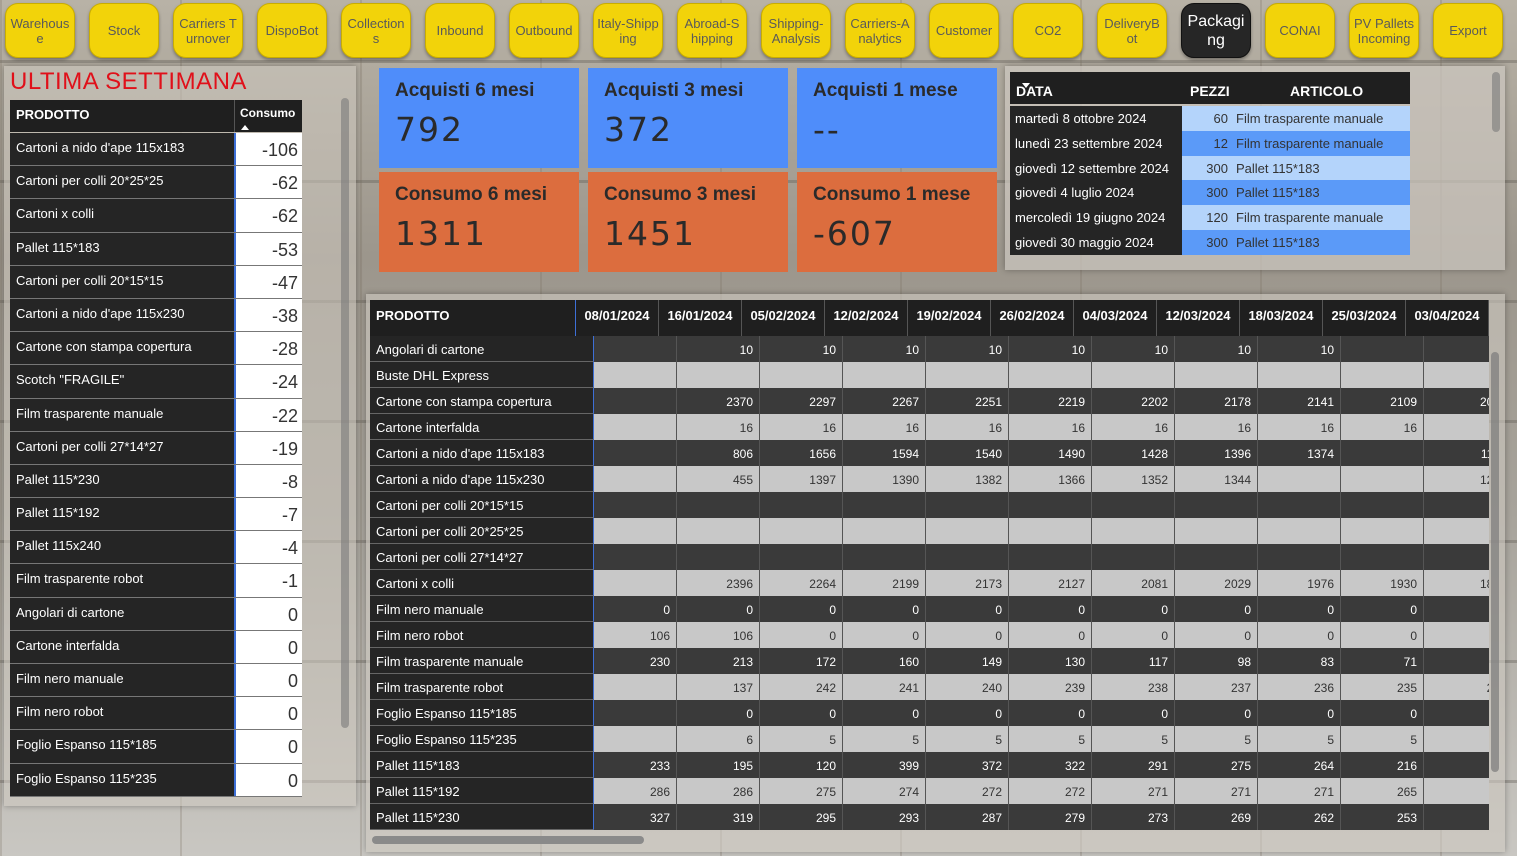 The height and width of the screenshot is (856, 1517). What do you see at coordinates (156, 349) in the screenshot?
I see `table-row: Cartone con stampa copertura -28` at bounding box center [156, 349].